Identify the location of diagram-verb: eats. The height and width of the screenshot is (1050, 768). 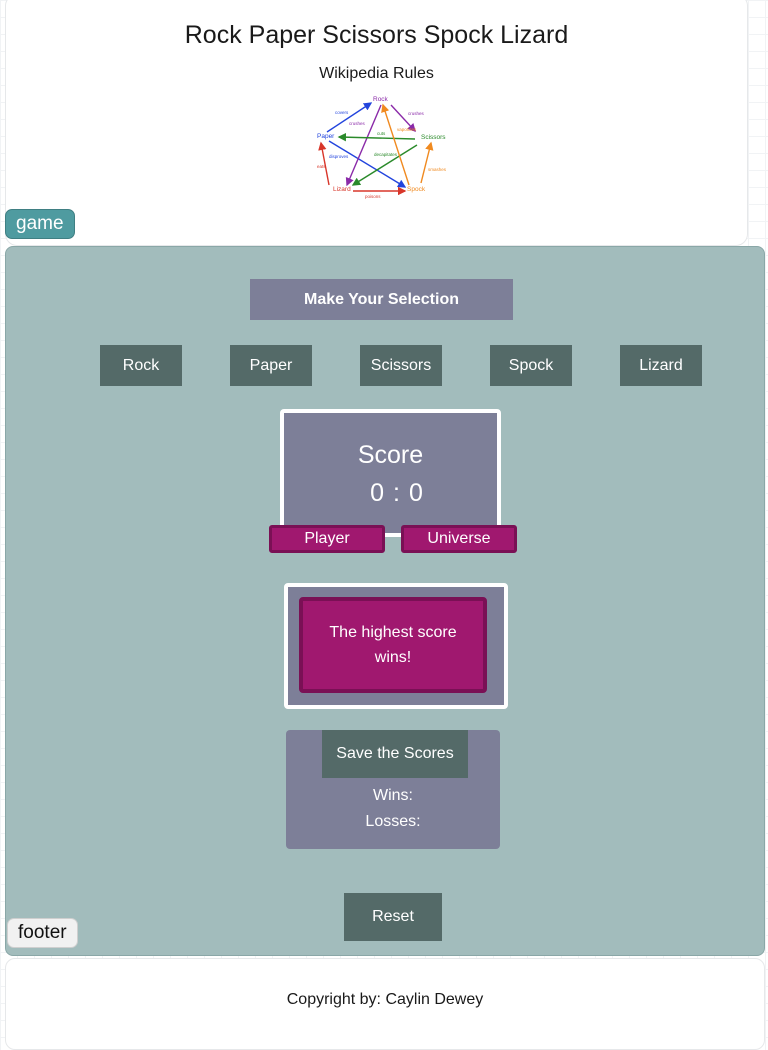
(321, 166).